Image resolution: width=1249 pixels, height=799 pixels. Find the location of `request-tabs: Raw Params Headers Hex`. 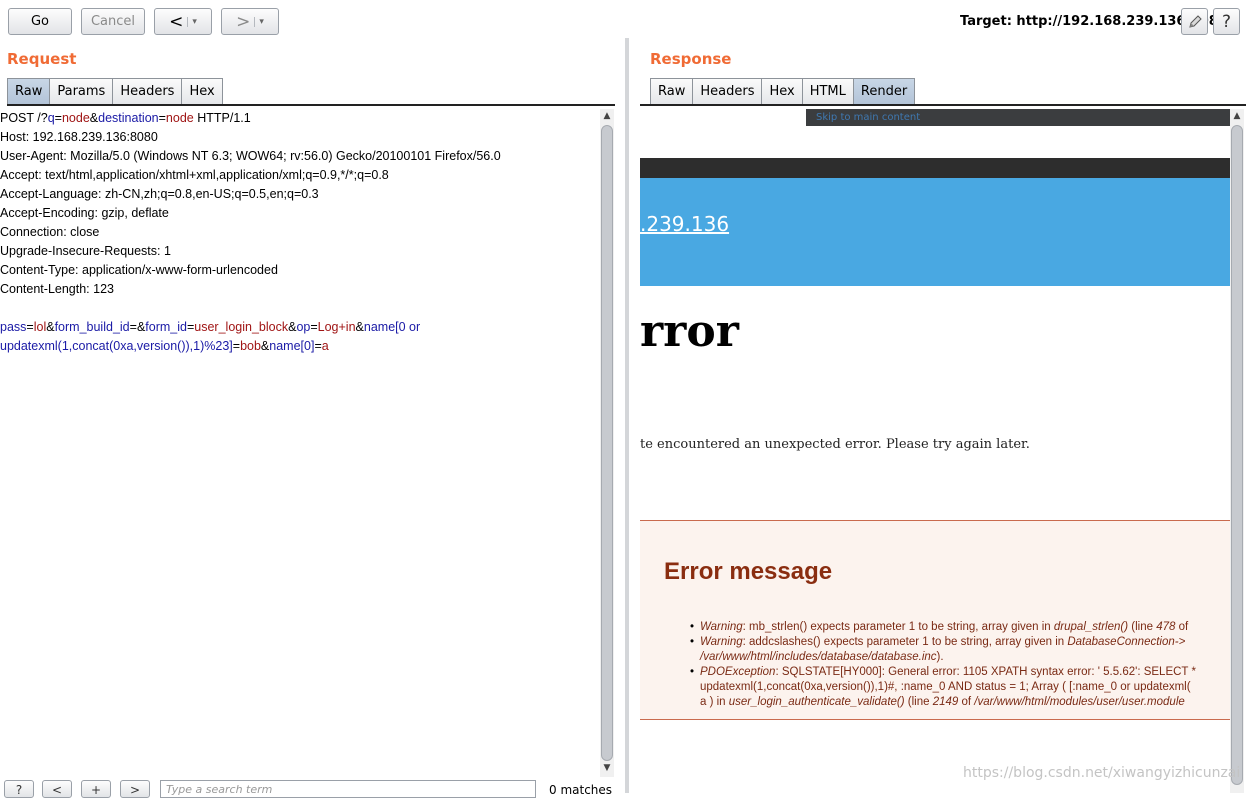

request-tabs: Raw Params Headers Hex is located at coordinates (115, 91).